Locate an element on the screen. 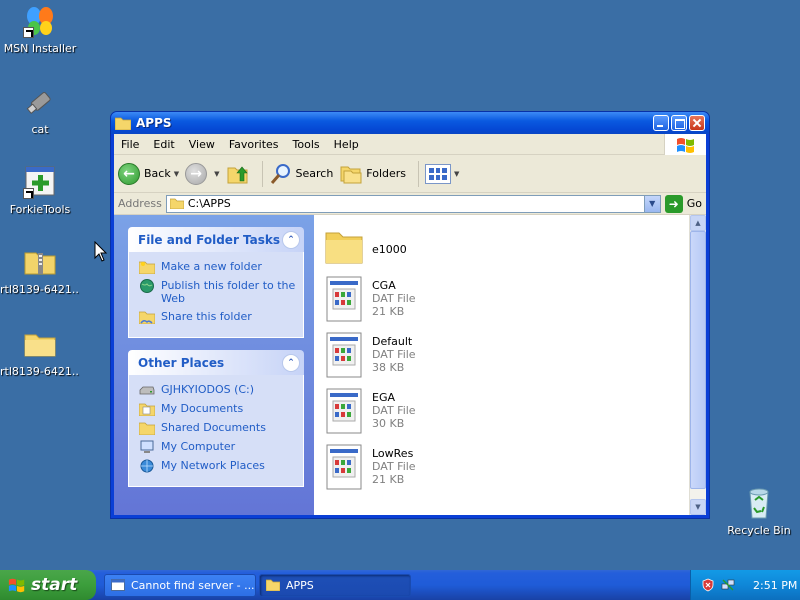 This screenshot has width=800, height=600. up-folder-icon is located at coordinates (237, 174).